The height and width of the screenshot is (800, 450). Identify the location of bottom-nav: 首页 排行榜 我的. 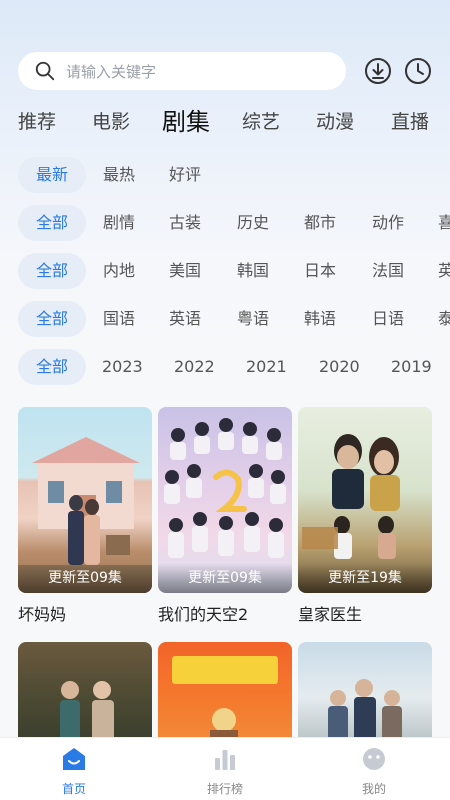
(225, 768).